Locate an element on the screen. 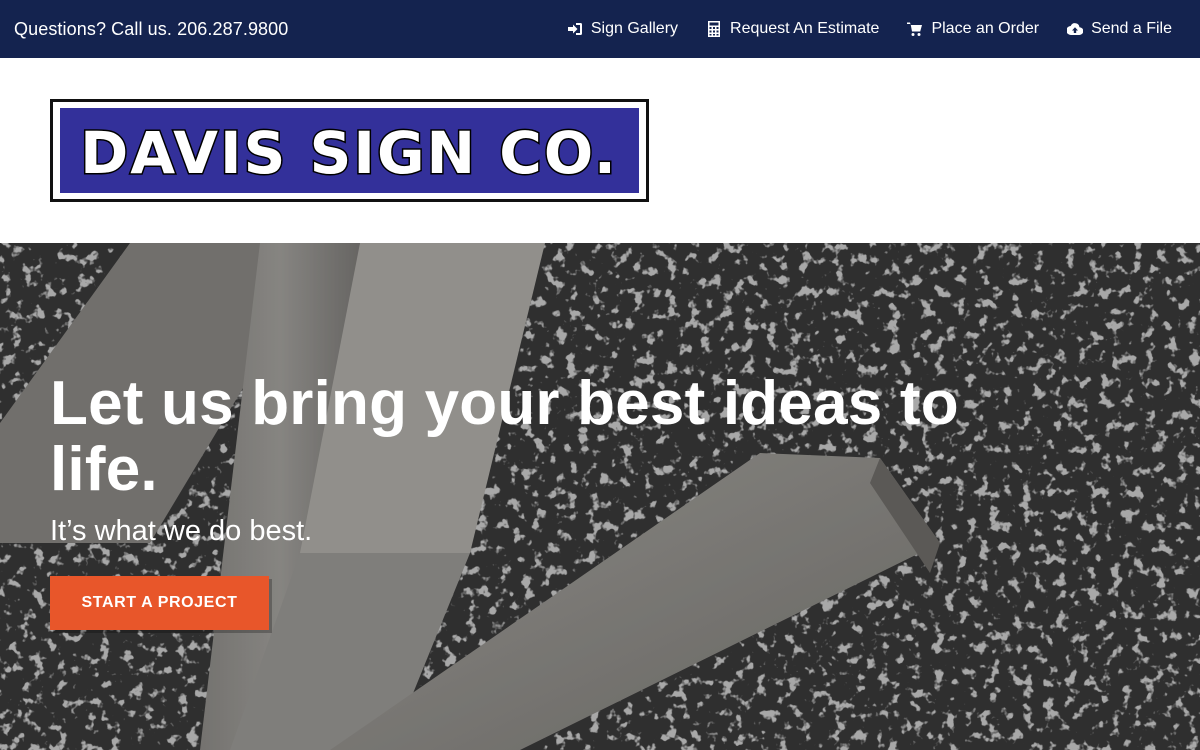 Image resolution: width=1200 pixels, height=750 pixels. nav-request-estimate-label: Request An Estimate is located at coordinates (805, 28).